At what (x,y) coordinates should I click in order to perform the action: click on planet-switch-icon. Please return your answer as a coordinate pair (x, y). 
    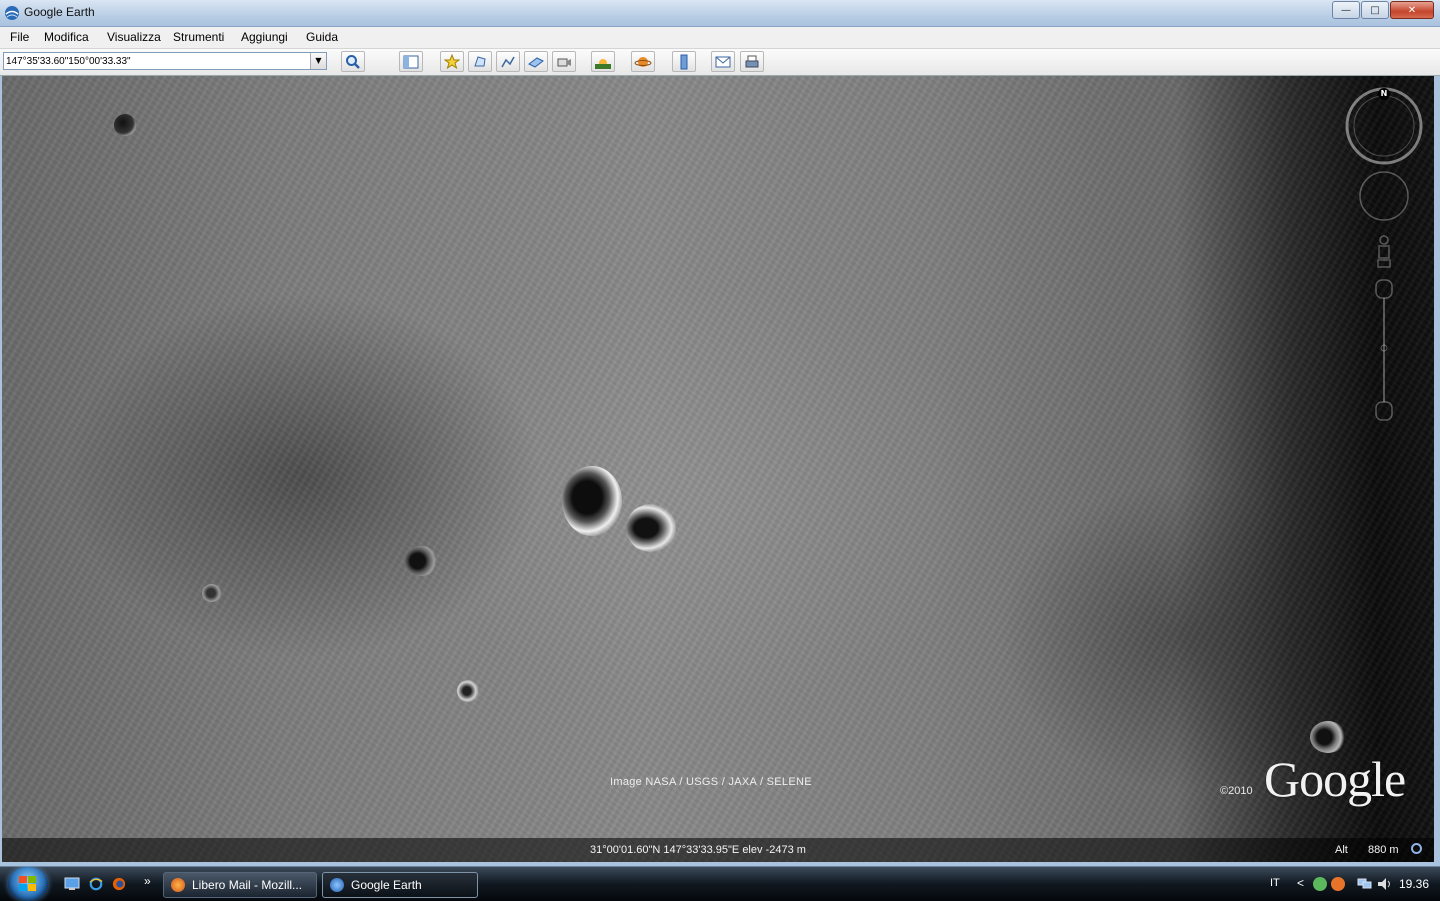
    Looking at the image, I should click on (643, 61).